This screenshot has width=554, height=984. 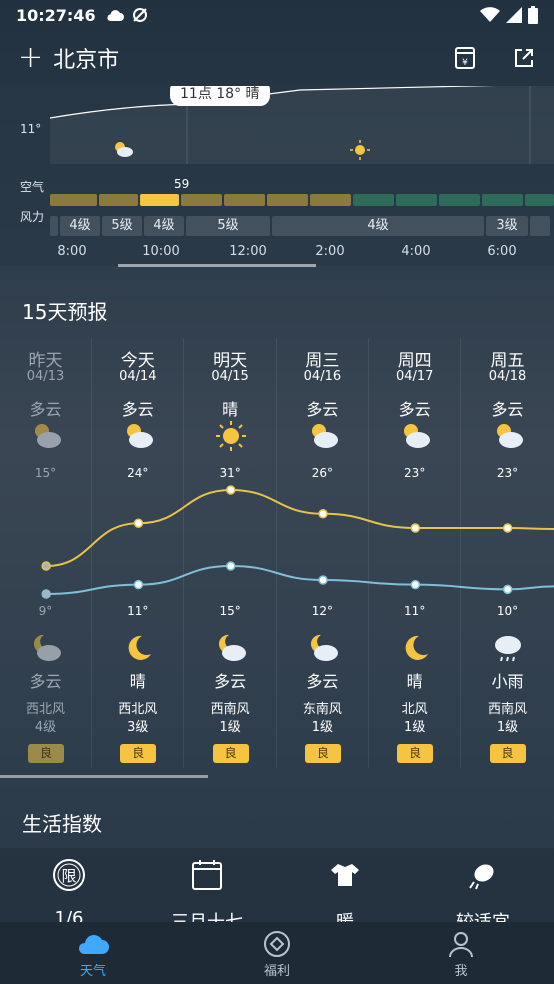 I want to click on wind-level: 3级, so click(x=138, y=727).